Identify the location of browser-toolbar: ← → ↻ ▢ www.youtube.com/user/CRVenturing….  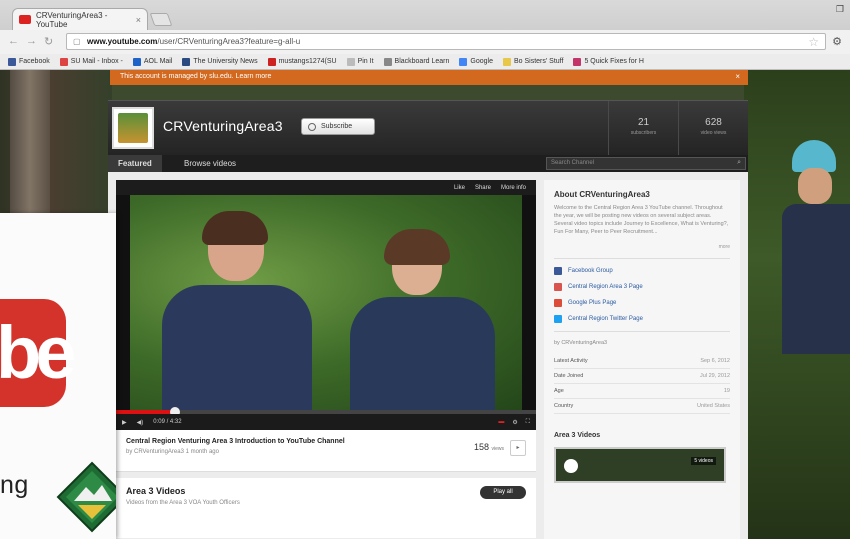
(425, 42).